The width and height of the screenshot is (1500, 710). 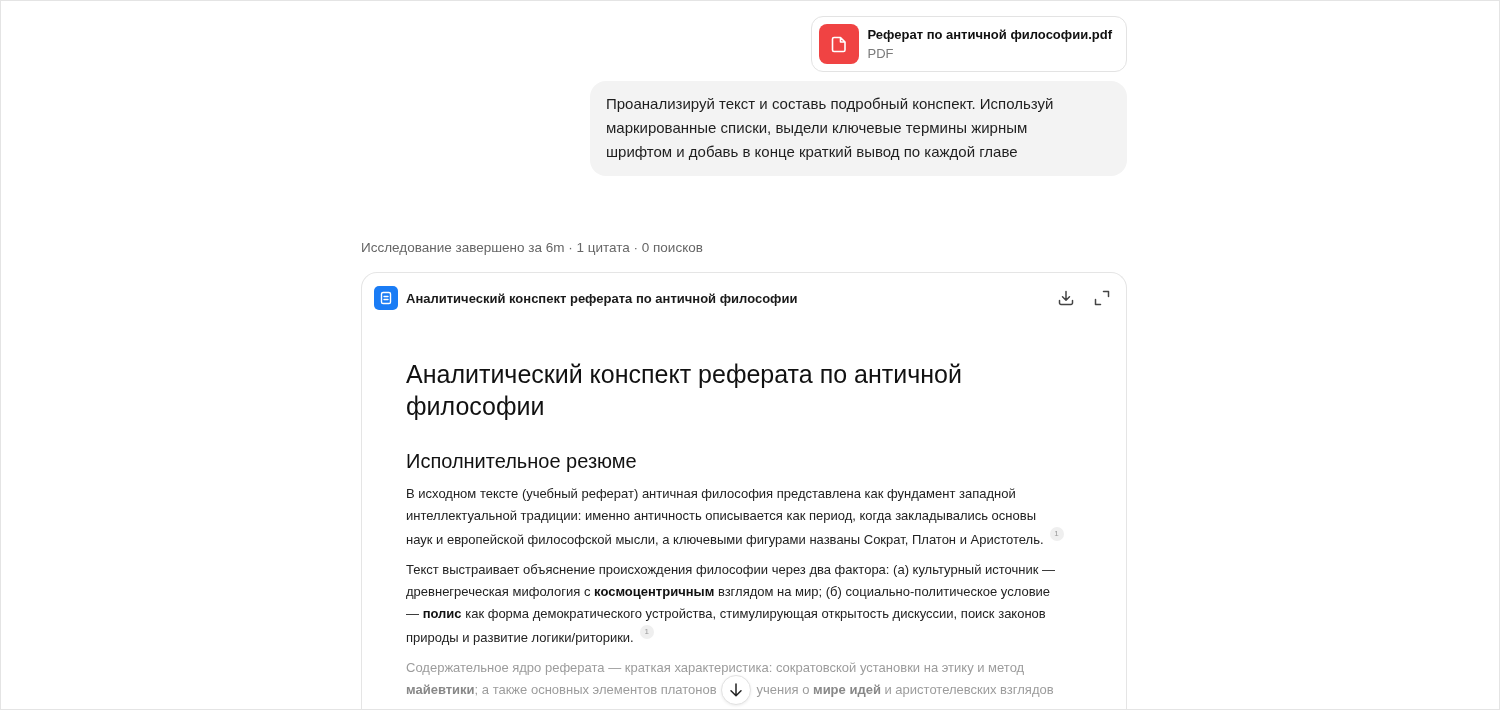 I want to click on user-message: Проанализируй текст и составь подробный конспект. Используй маркированные списки, выдели ключевые термины жирным шрифтом и добавь в конце краткий вывод по каждой главе, so click(x=858, y=128).